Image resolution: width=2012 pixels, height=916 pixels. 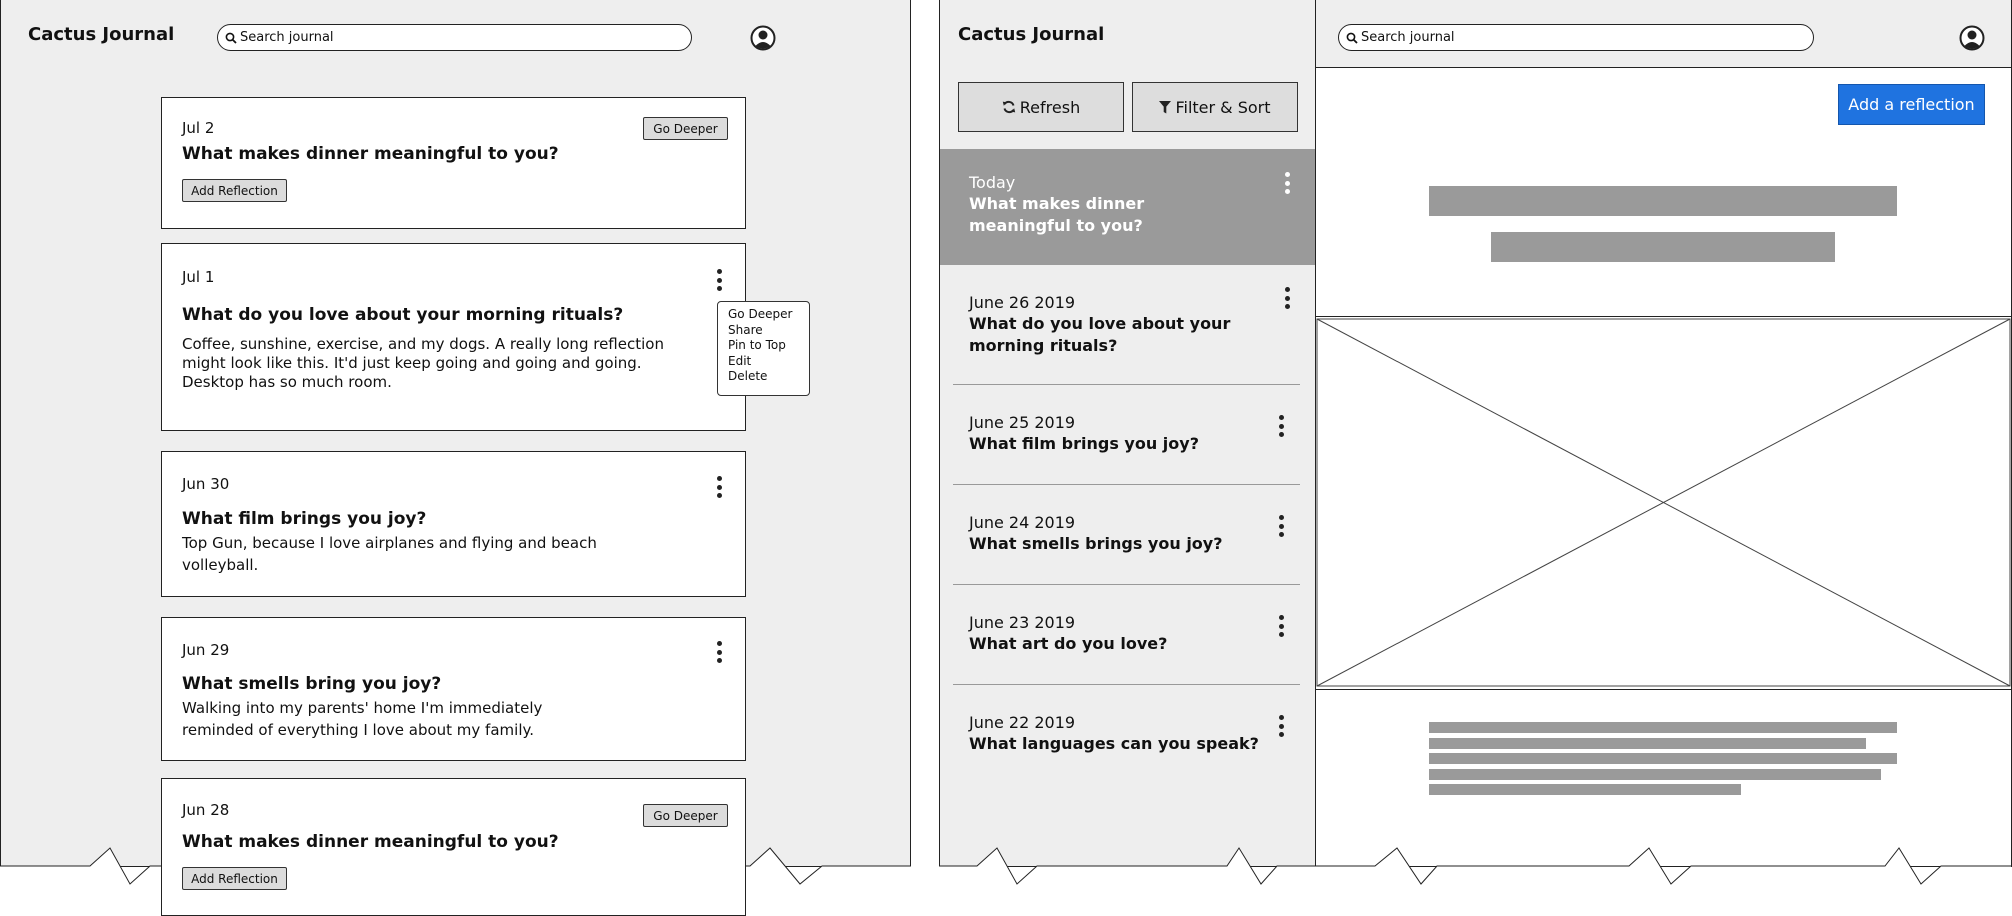 I want to click on list-item-date: Today, so click(x=992, y=182).